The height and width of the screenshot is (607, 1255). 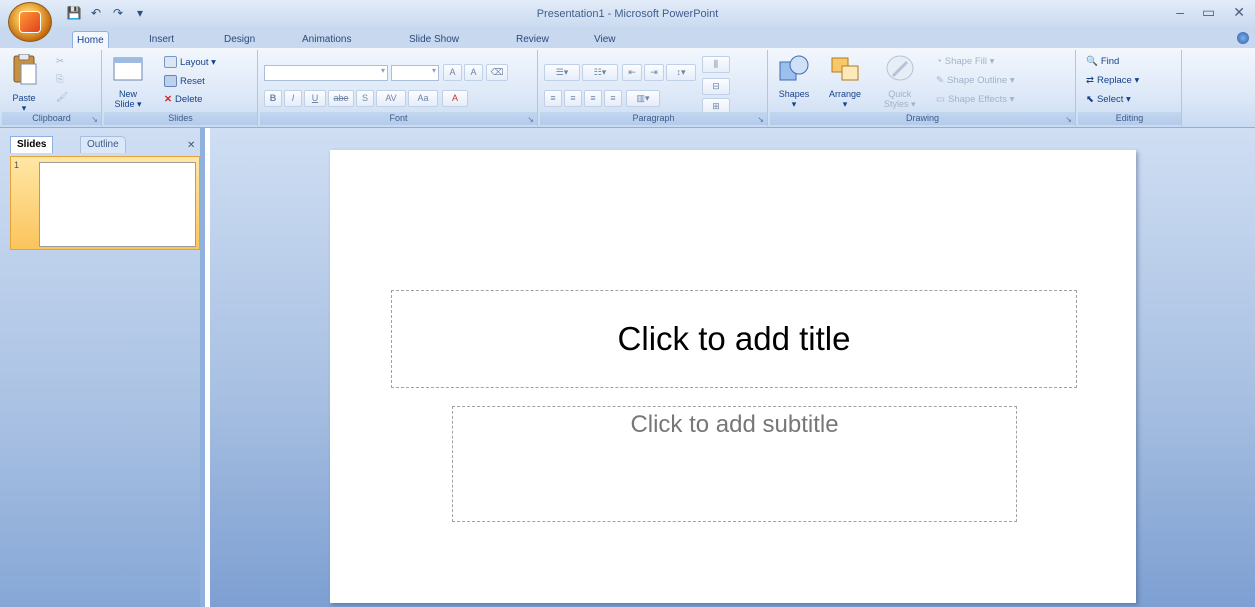 I want to click on align-left-button: ≡, so click(x=553, y=98).